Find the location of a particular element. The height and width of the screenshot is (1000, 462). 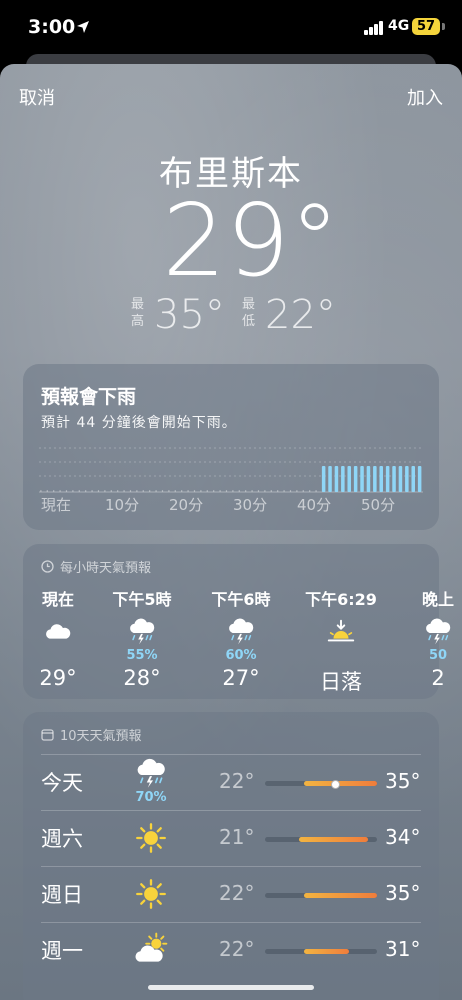

daily-high: 31° is located at coordinates (403, 949).